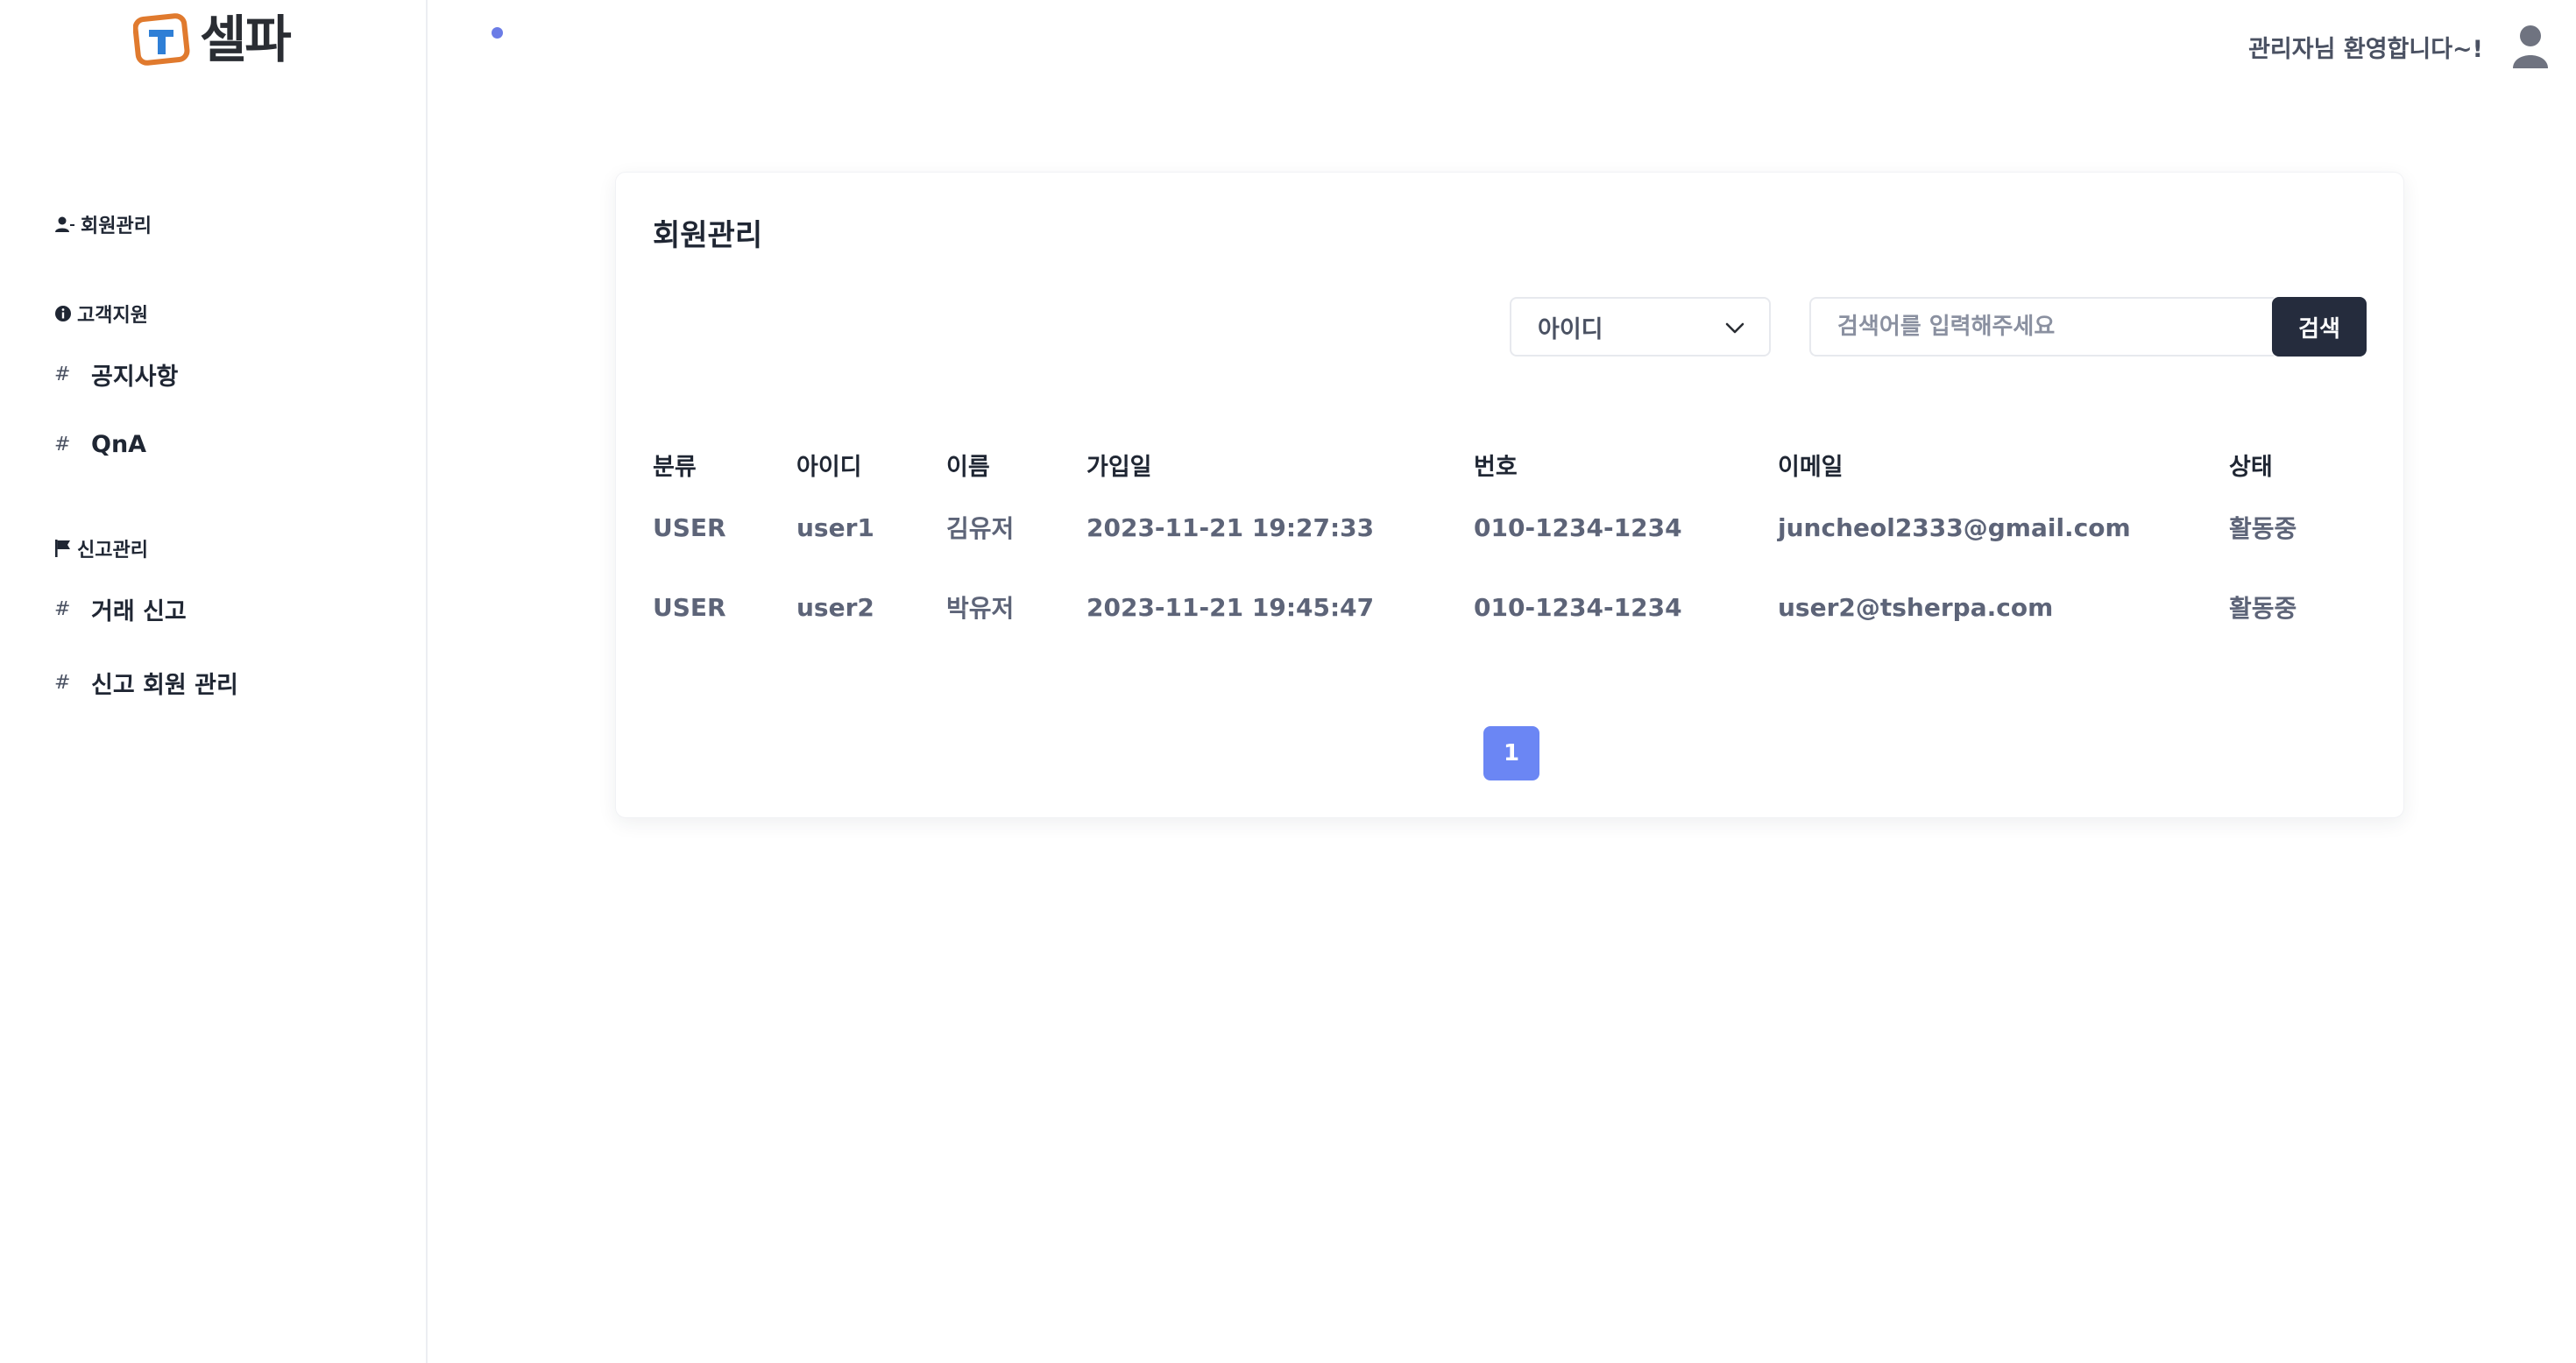 The image size is (2576, 1363). I want to click on sidebar-item-qna: # QnA, so click(100, 445).